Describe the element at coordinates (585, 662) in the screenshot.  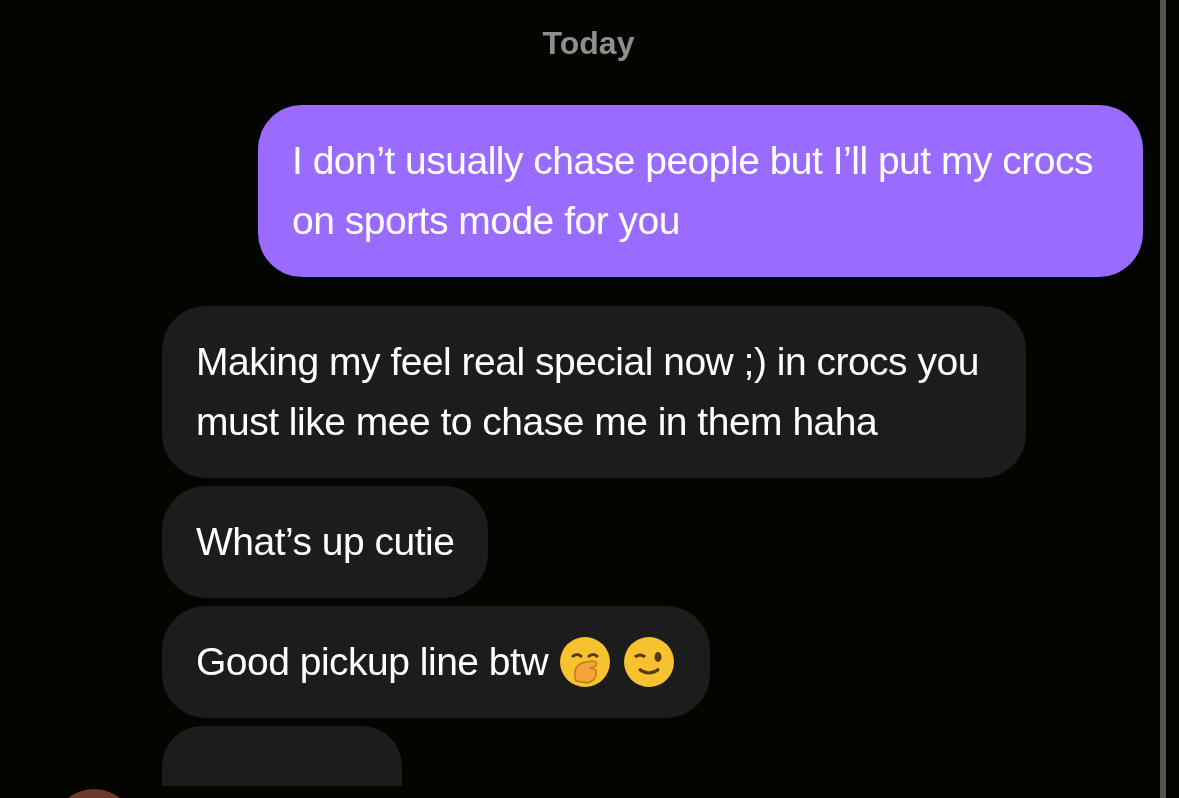
I see `hand-over-mouth-face-icon` at that location.